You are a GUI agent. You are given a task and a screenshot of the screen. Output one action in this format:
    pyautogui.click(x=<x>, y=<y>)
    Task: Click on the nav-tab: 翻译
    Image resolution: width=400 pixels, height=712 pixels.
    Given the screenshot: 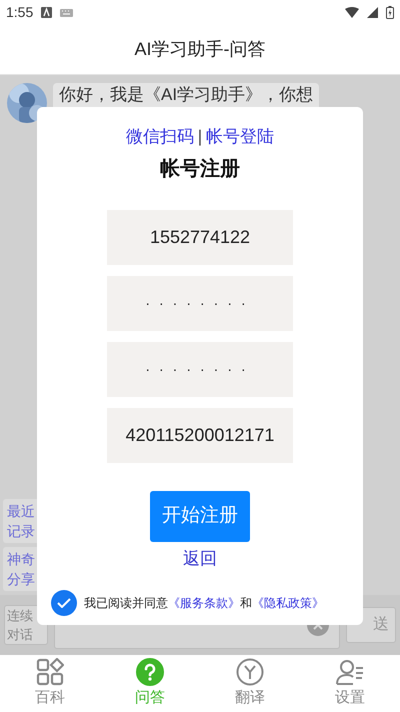 What is the action you would take?
    pyautogui.click(x=250, y=683)
    